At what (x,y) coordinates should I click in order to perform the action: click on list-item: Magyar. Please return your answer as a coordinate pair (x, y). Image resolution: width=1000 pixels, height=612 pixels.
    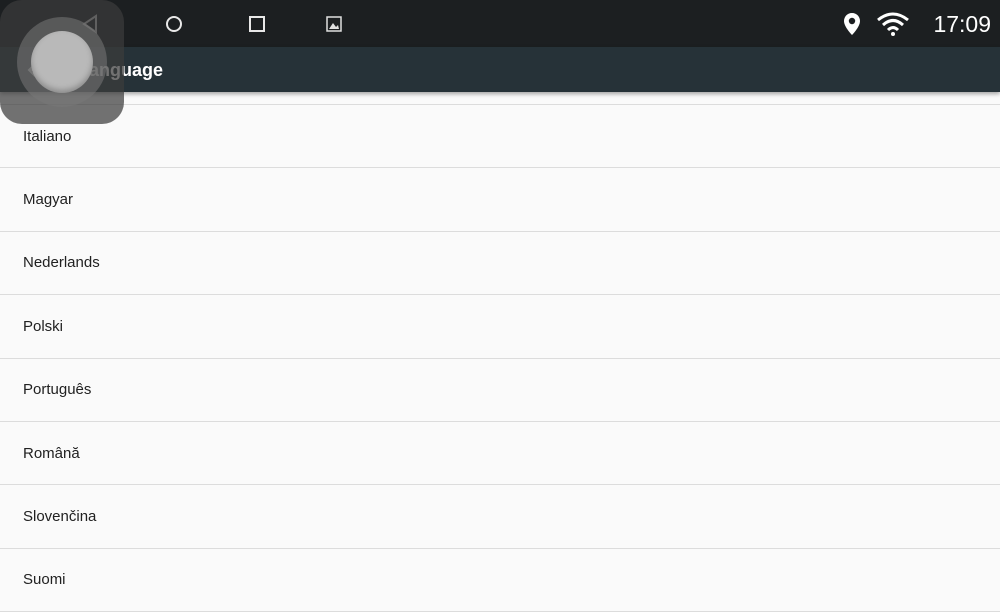
    Looking at the image, I should click on (500, 200).